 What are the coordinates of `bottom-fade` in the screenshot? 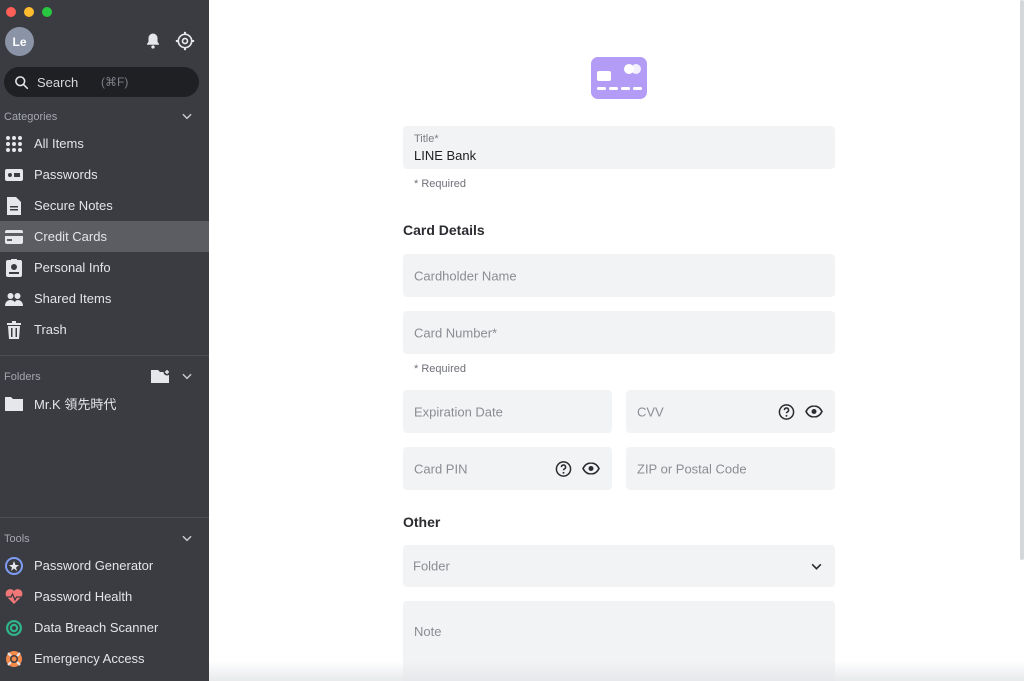 It's located at (616, 671).